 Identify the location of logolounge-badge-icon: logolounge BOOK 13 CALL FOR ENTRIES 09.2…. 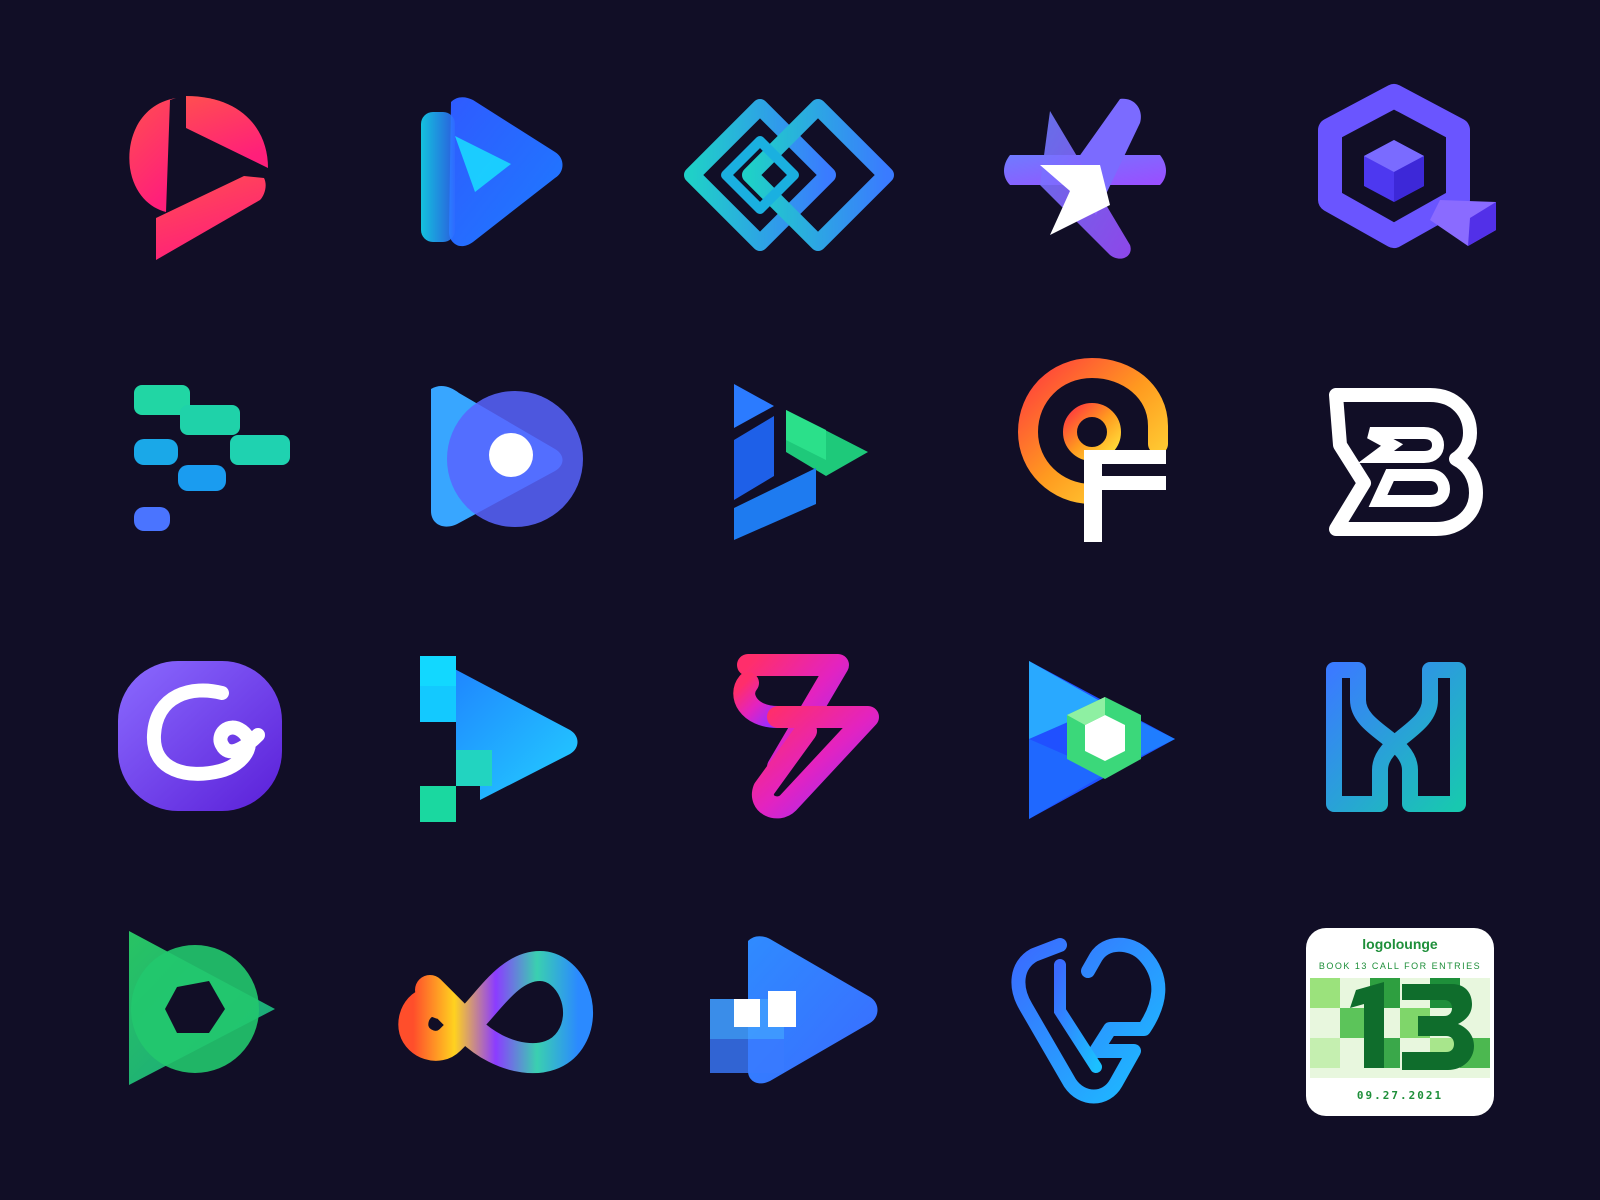
(1400, 1022).